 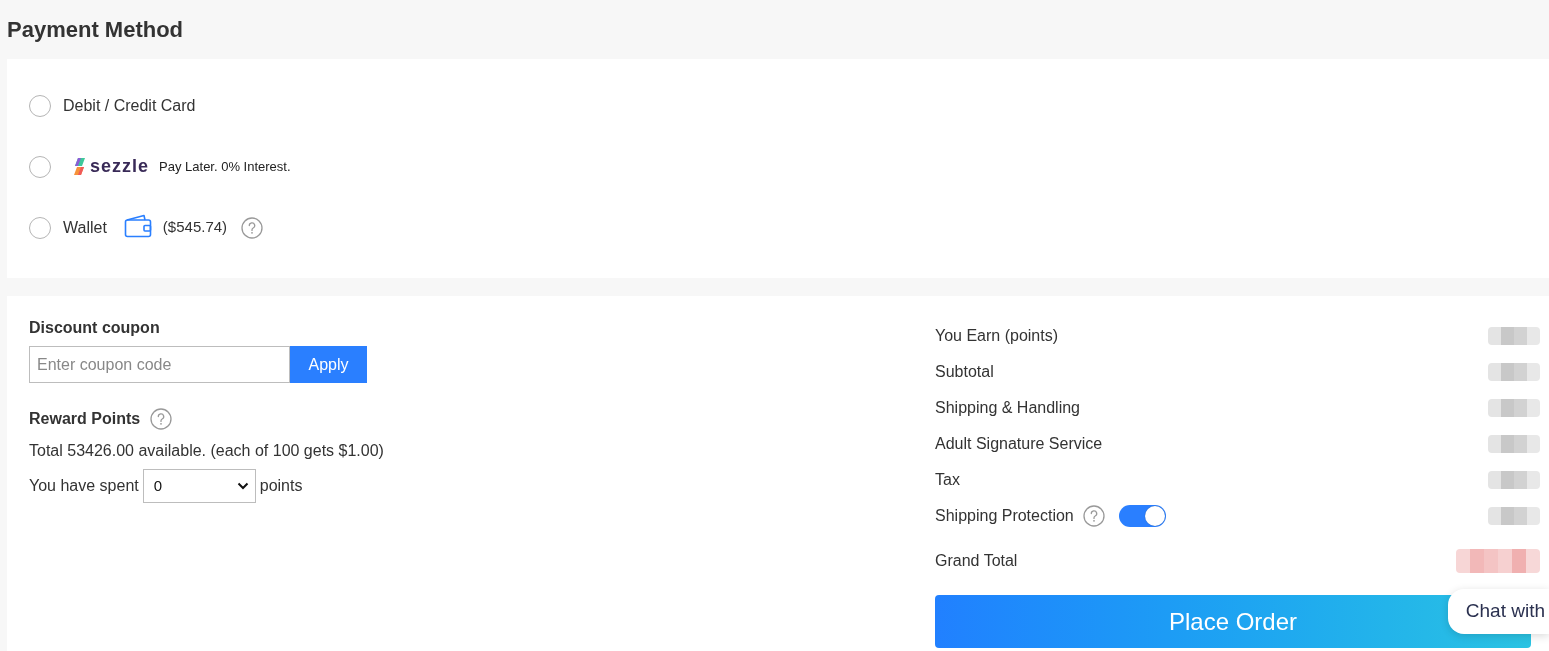 What do you see at coordinates (1019, 444) in the screenshot?
I see `summary-label: Adult Signature Service` at bounding box center [1019, 444].